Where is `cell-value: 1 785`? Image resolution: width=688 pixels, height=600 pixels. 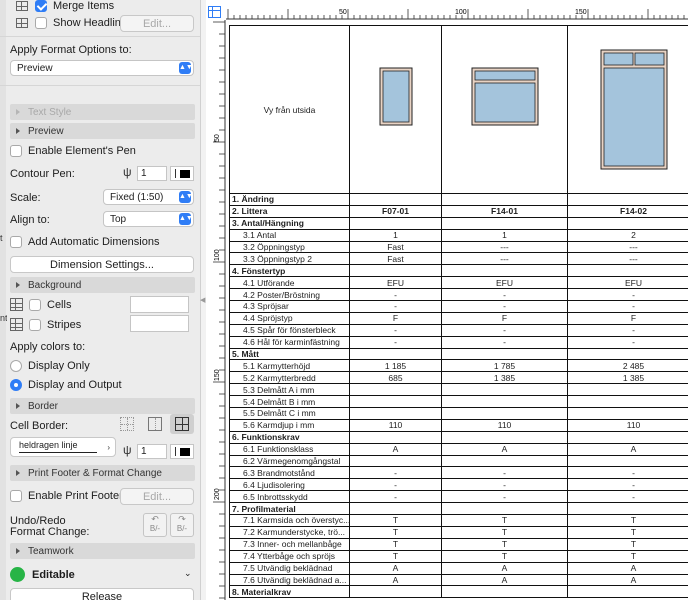 cell-value: 1 785 is located at coordinates (504, 366).